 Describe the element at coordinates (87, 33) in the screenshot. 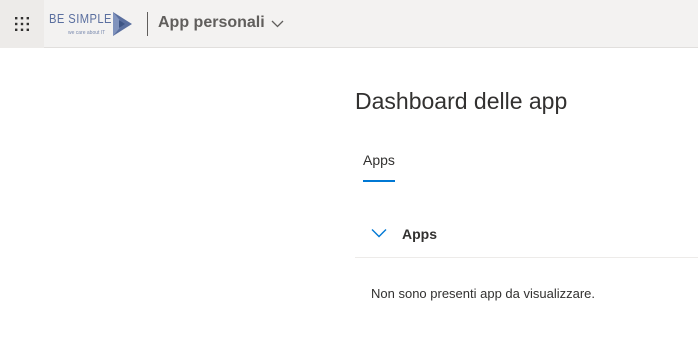

I see `logo-tagline: we care about IT` at that location.